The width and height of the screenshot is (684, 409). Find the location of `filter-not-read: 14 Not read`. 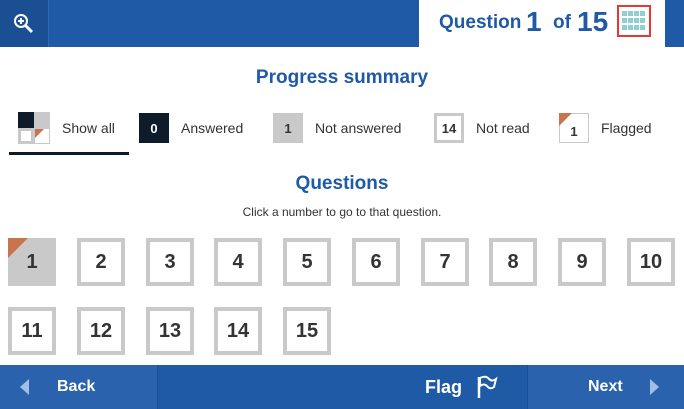

filter-not-read: 14 Not read is located at coordinates (482, 128).